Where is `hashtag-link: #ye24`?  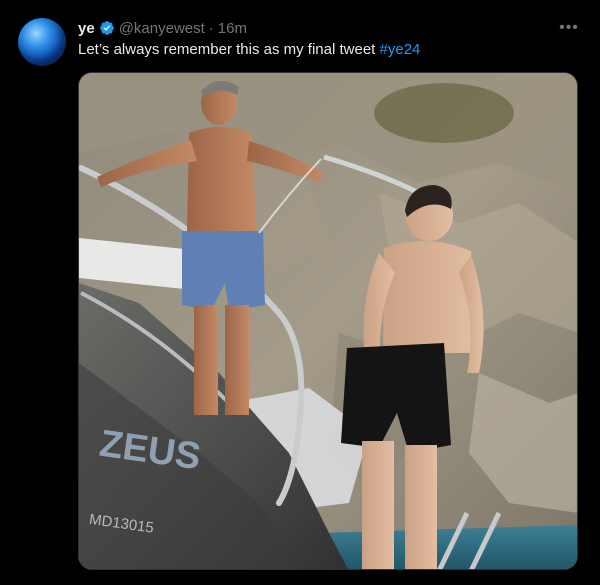 hashtag-link: #ye24 is located at coordinates (400, 49).